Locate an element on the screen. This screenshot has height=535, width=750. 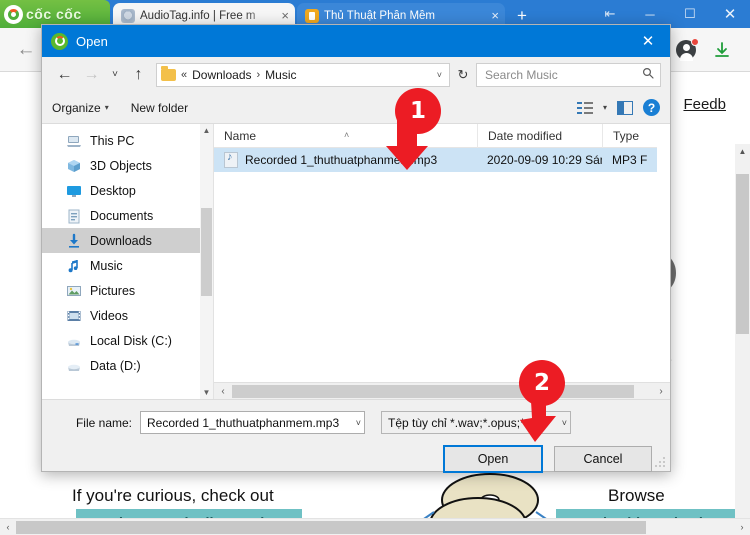
file-list-header: Name ˄ Date modified Type is located at coordinates (442, 135).